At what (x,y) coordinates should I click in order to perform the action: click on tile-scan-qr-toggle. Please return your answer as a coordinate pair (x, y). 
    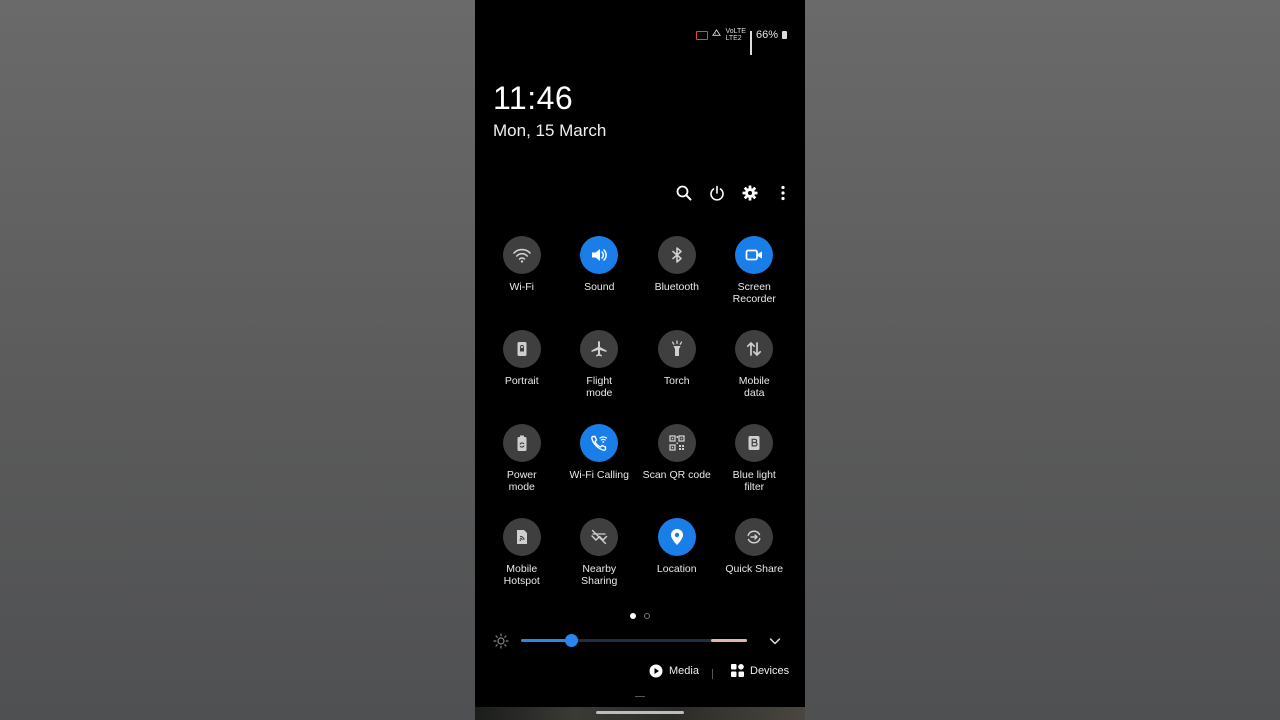
    Looking at the image, I should click on (676, 443).